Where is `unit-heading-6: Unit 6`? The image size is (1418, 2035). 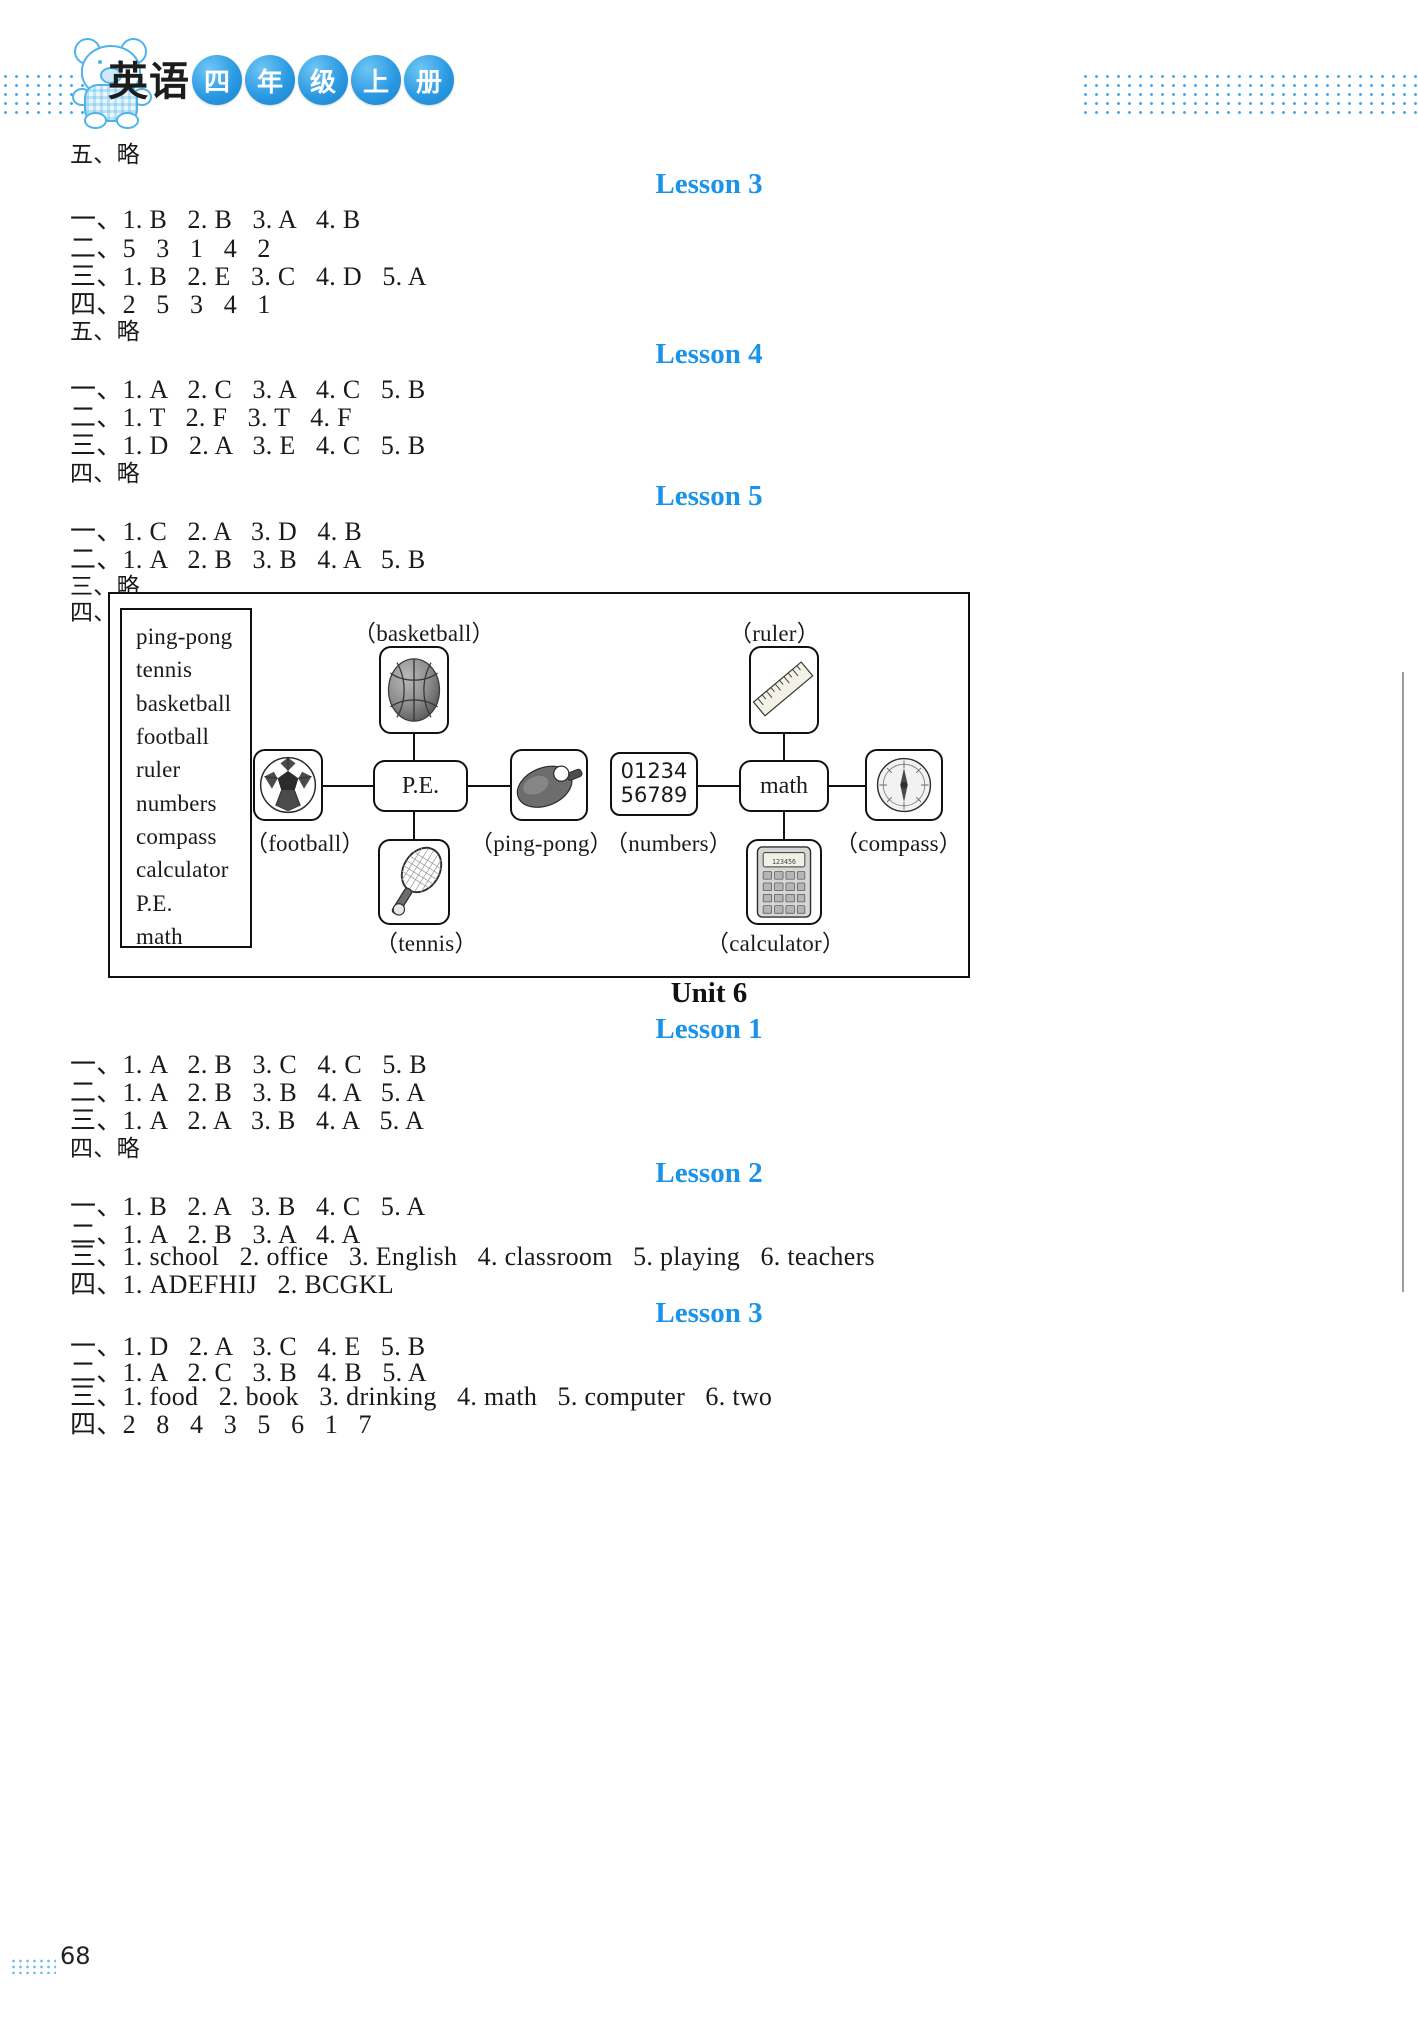
unit-heading-6: Unit 6 is located at coordinates (709, 993).